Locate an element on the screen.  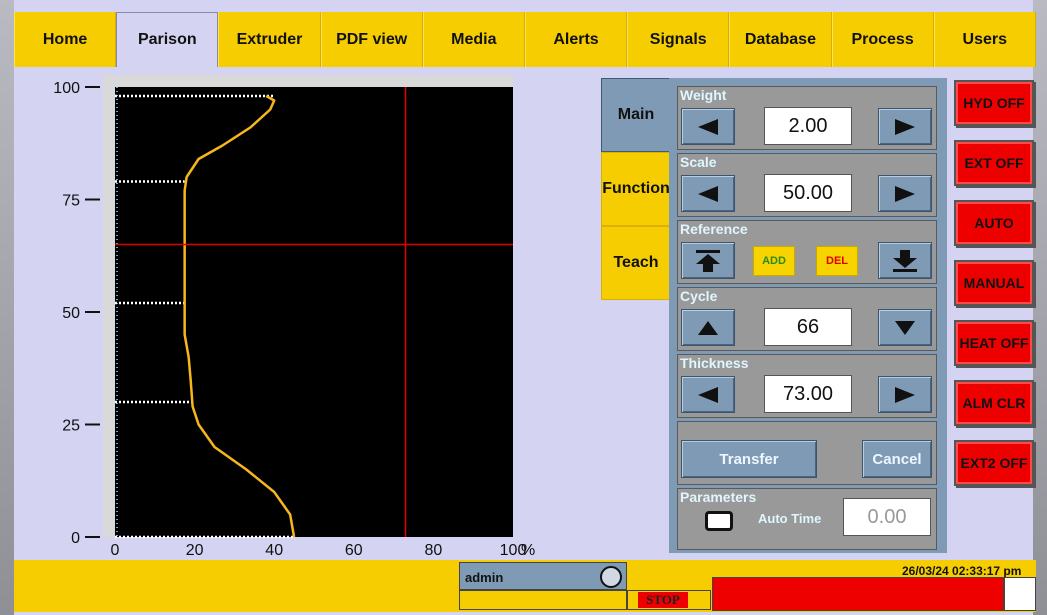
user-name: admin is located at coordinates (484, 577).